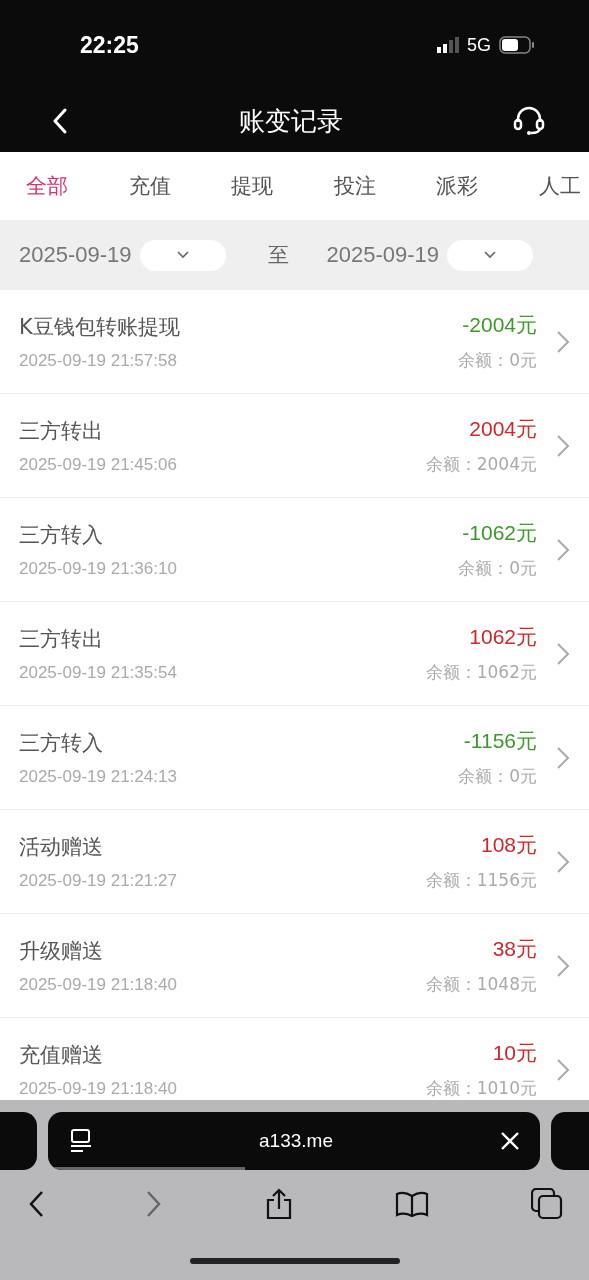 Image resolution: width=589 pixels, height=1280 pixels. Describe the element at coordinates (529, 121) in the screenshot. I see `headset-icon` at that location.